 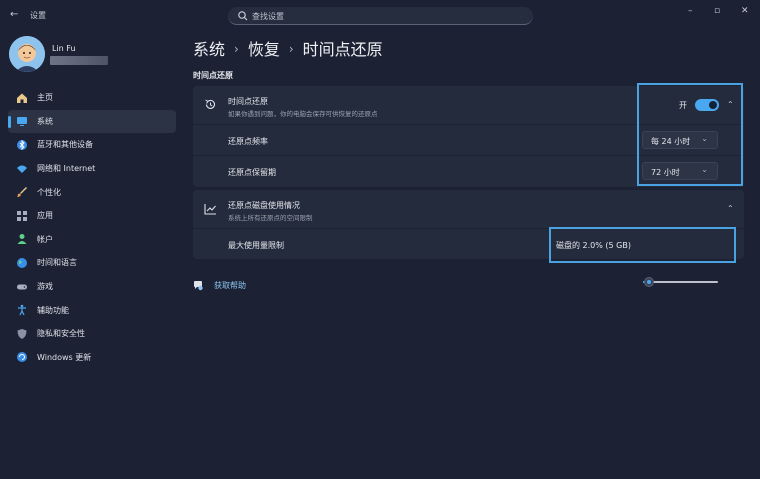 What do you see at coordinates (53, 310) in the screenshot?
I see `sidebar-item-label: 辅助功能` at bounding box center [53, 310].